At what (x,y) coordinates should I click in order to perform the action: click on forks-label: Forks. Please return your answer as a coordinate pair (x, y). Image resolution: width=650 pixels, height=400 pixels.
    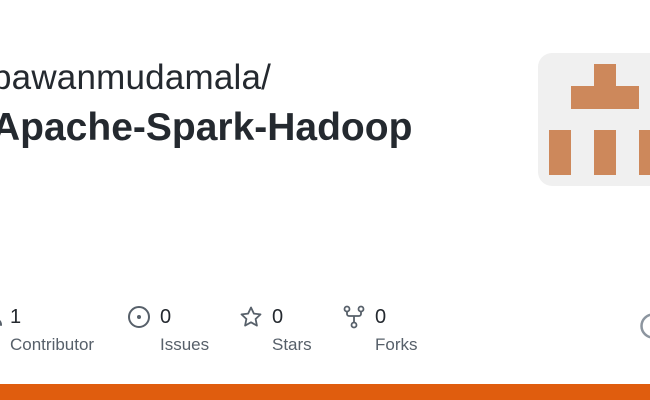
    Looking at the image, I should click on (396, 344).